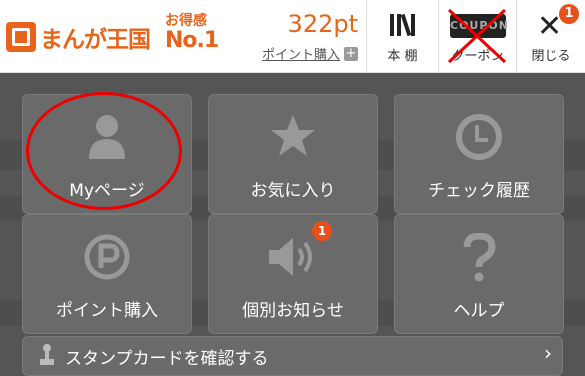 The height and width of the screenshot is (376, 585). I want to click on tile-check-history: チェック履歴, so click(479, 154).